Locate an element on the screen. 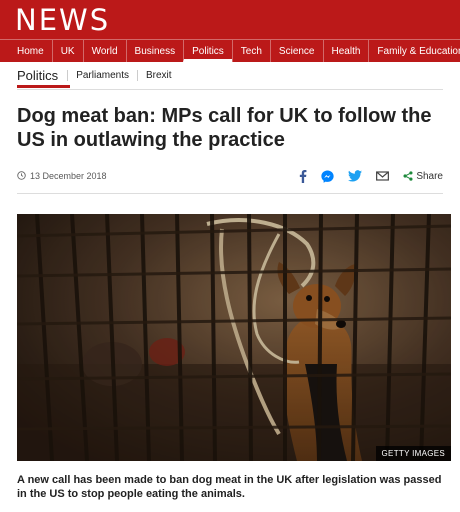 Image resolution: width=460 pixels, height=512 pixels. nav-item-business: Business is located at coordinates (154, 51).